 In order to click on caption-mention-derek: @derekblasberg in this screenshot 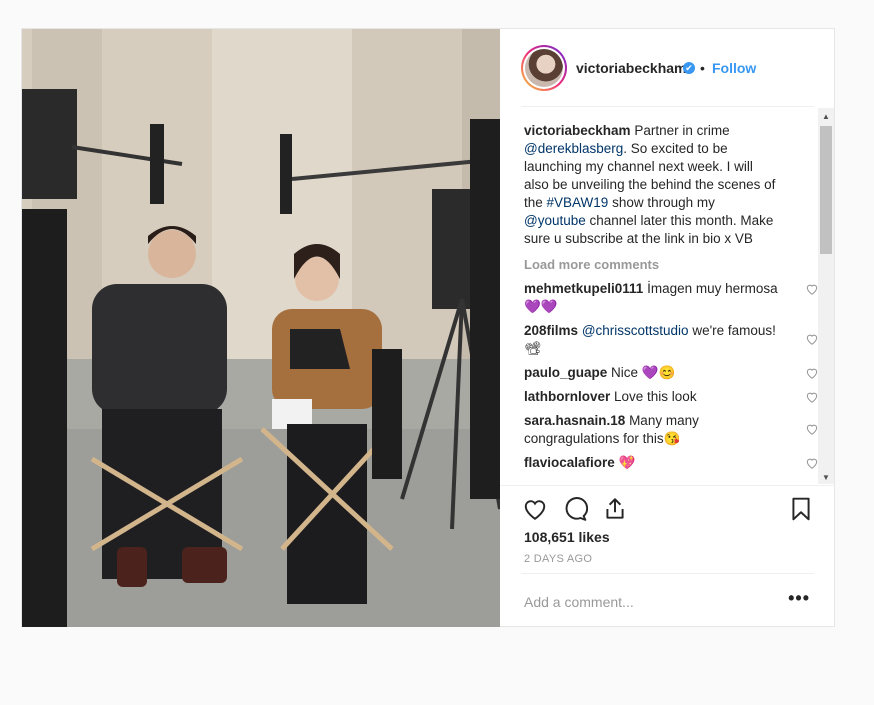, I will do `click(573, 148)`.